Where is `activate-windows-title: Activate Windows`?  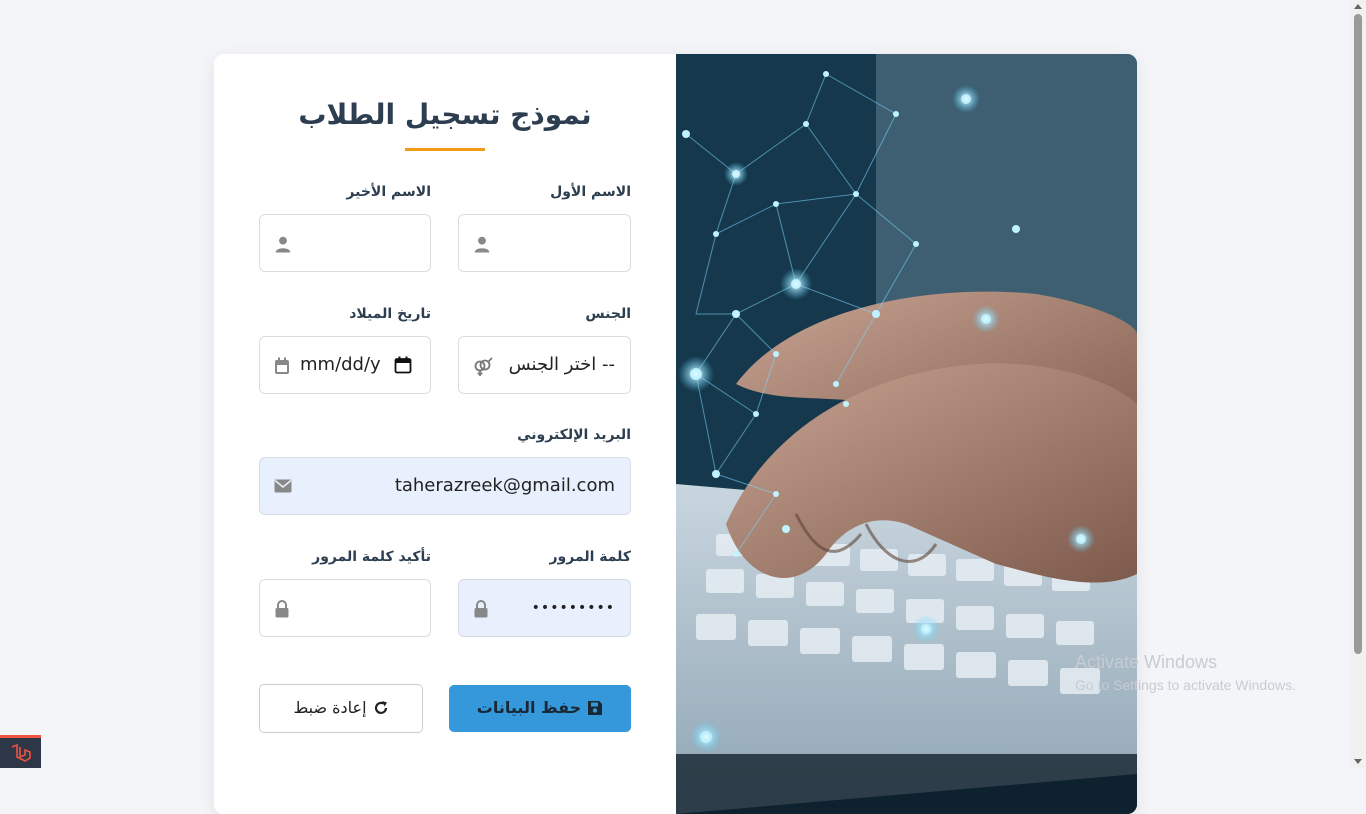 activate-windows-title: Activate Windows is located at coordinates (1146, 662).